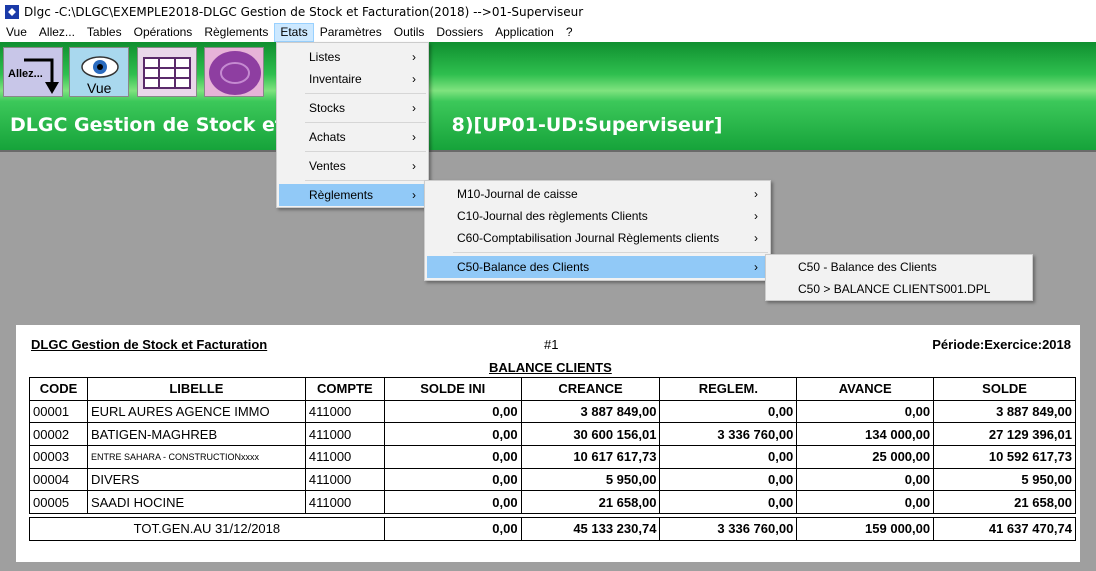 Image resolution: width=1096 pixels, height=571 pixels. What do you see at coordinates (597, 194) in the screenshot?
I see `menu-item-m10: M10-Journal de caisse ›` at bounding box center [597, 194].